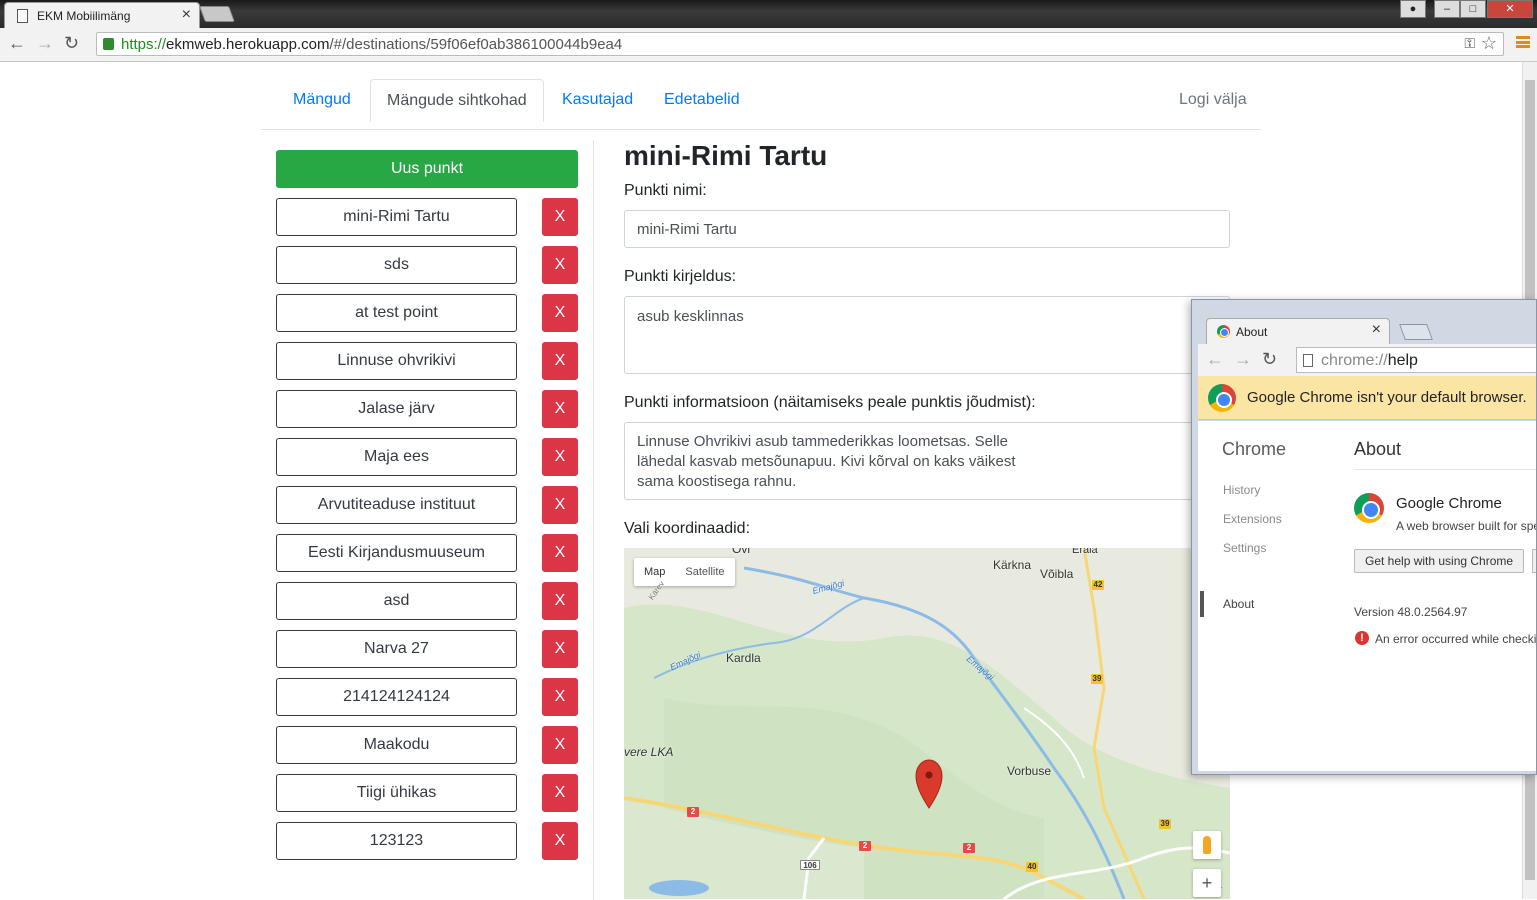 Image resolution: width=1537 pixels, height=900 pixels. What do you see at coordinates (396, 217) in the screenshot?
I see `point-select-button: mini-Rimi Tartu` at bounding box center [396, 217].